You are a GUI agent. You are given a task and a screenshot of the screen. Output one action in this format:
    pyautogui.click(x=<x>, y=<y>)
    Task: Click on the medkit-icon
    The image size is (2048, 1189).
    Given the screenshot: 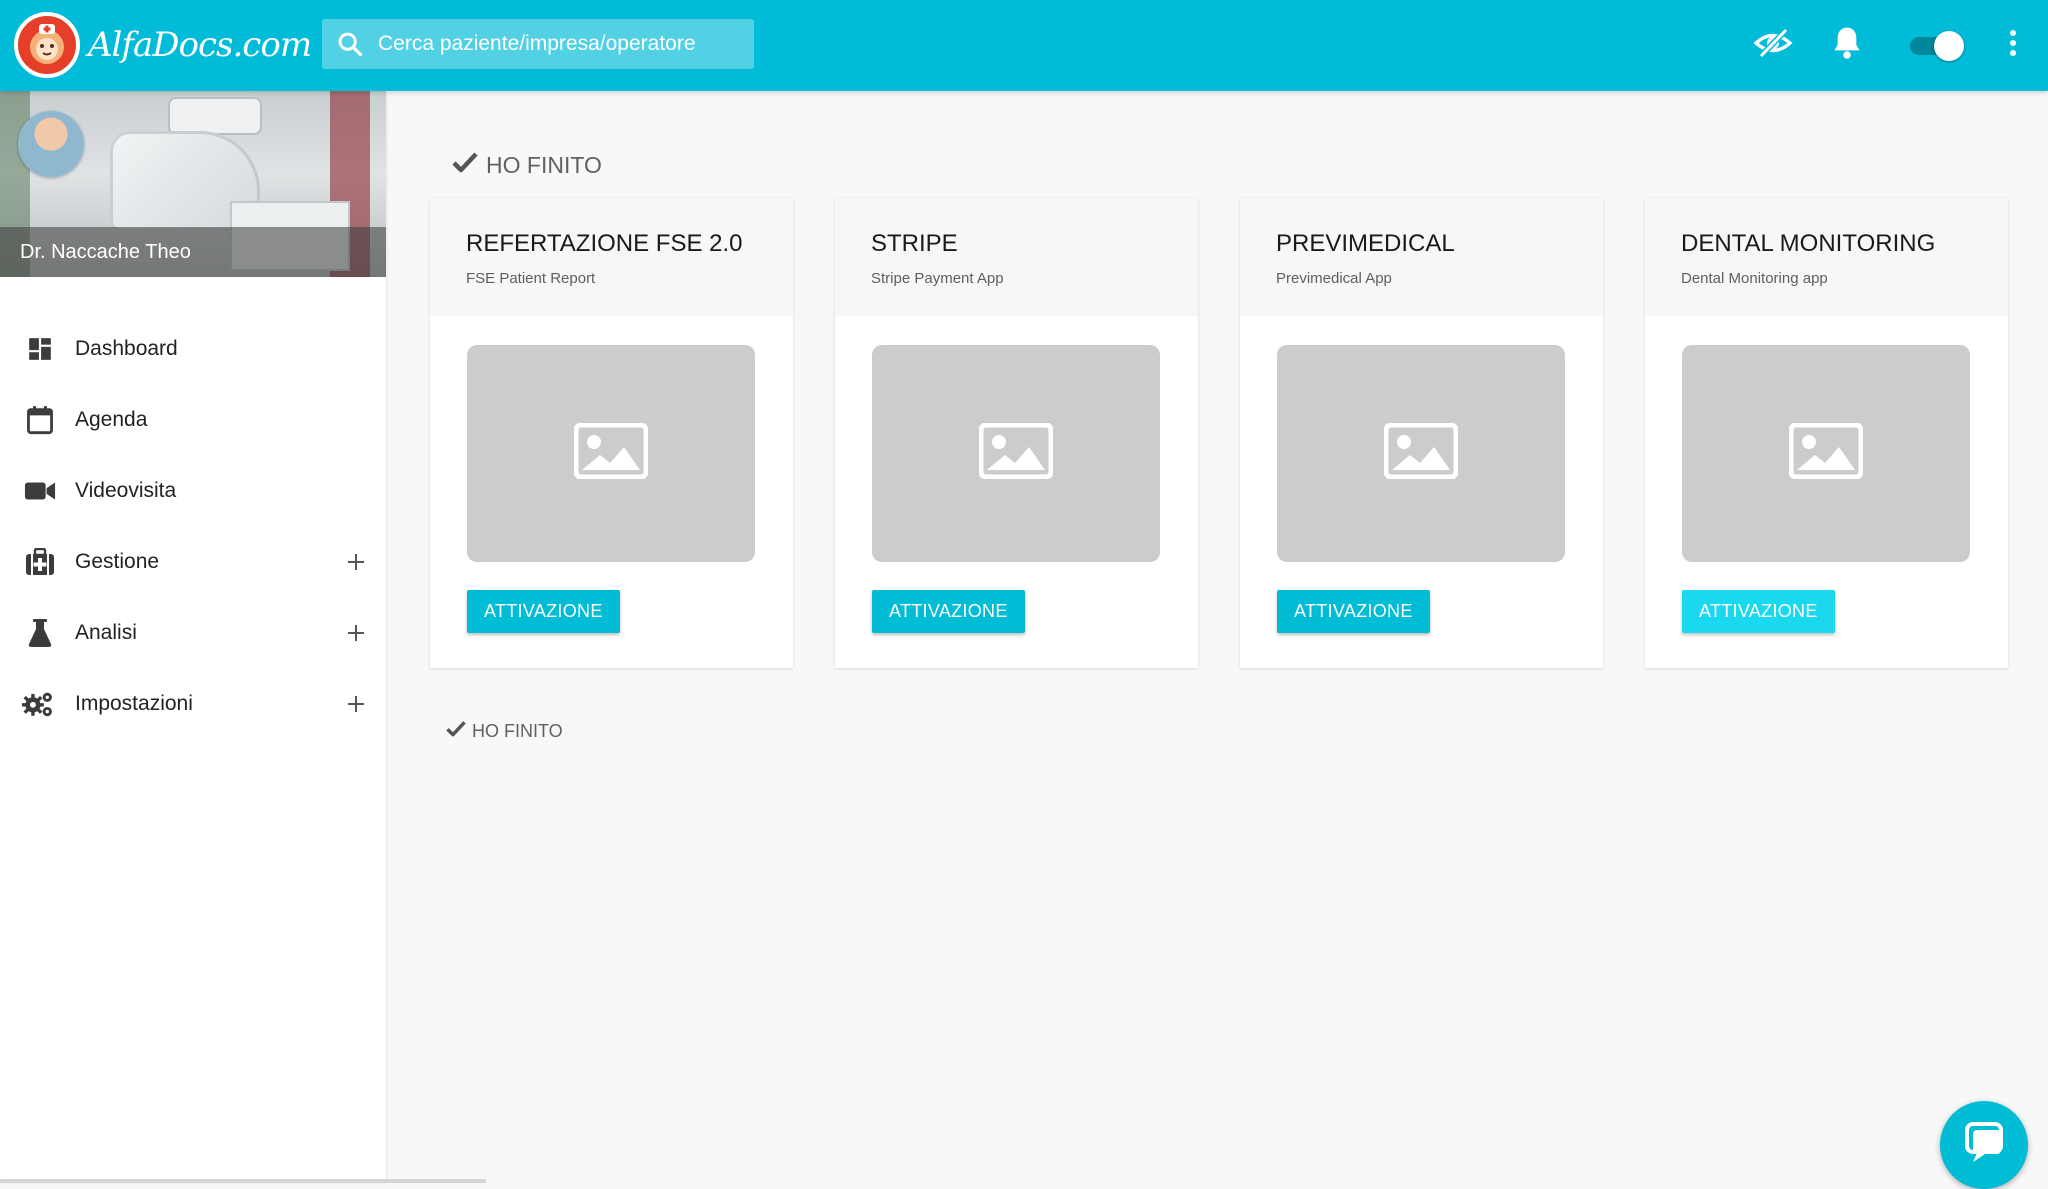 What is the action you would take?
    pyautogui.click(x=40, y=562)
    